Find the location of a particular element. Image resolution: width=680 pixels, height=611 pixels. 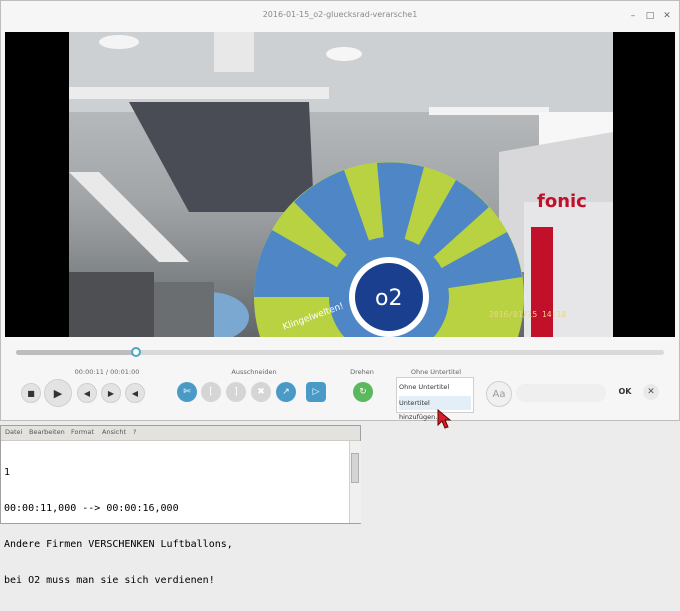

preview-clip-button: ▷ is located at coordinates (316, 392).